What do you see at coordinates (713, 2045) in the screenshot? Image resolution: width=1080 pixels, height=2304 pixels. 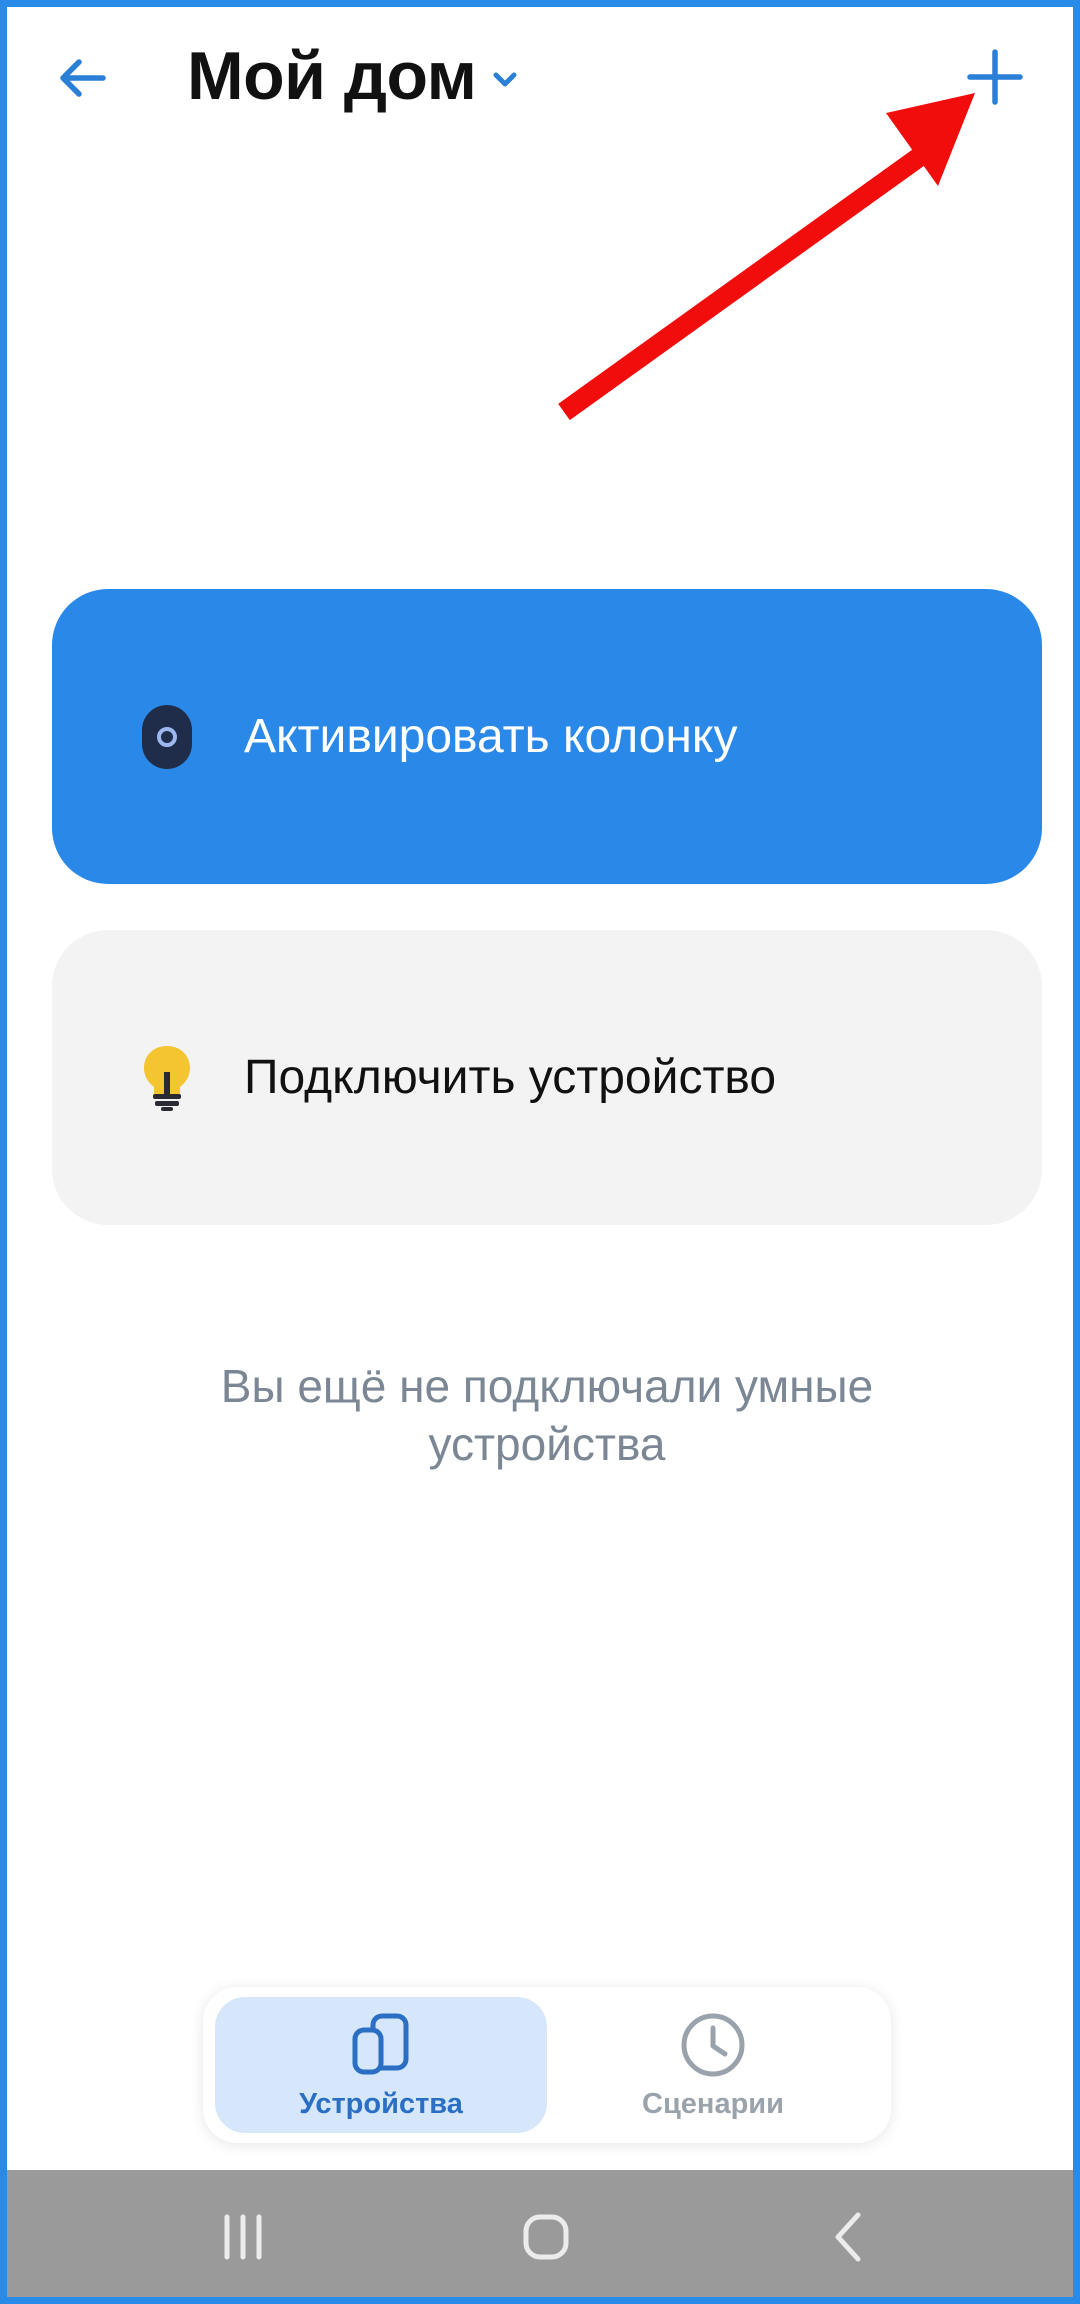 I see `clock-icon` at bounding box center [713, 2045].